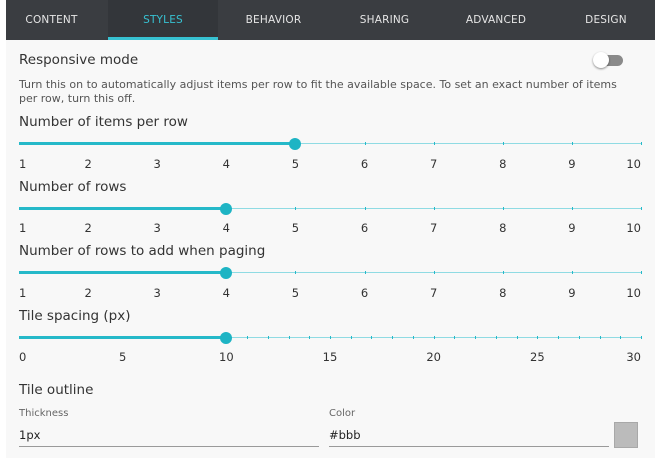 This screenshot has width=665, height=466. Describe the element at coordinates (103, 122) in the screenshot. I see `items-per-row-label: Number of items per row` at that location.